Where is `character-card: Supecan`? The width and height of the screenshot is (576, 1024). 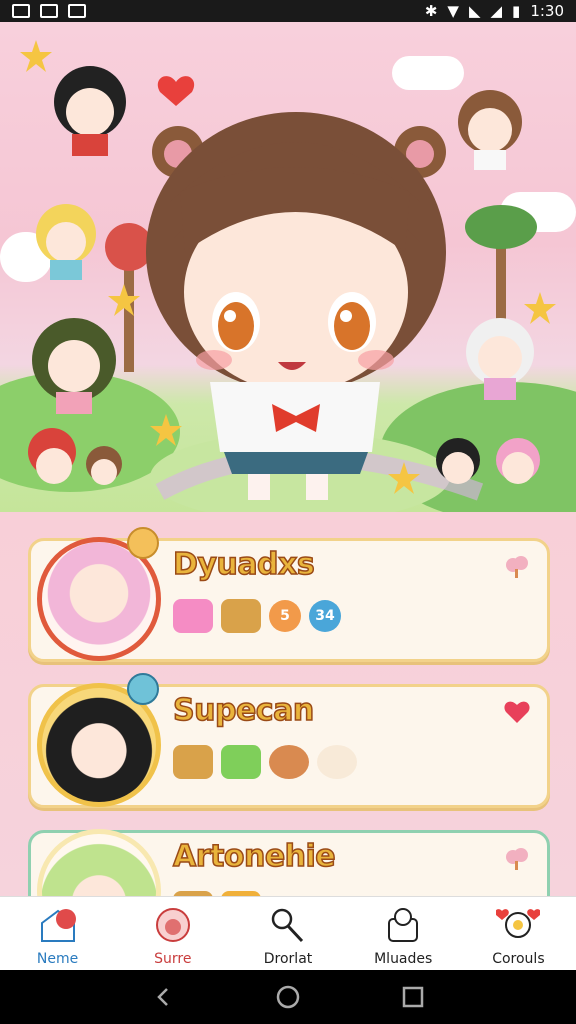 character-card: Supecan is located at coordinates (289, 740).